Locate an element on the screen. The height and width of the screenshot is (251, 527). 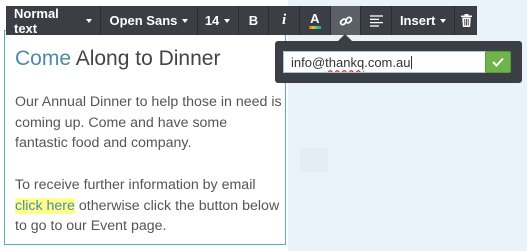
bold-button: B is located at coordinates (254, 20).